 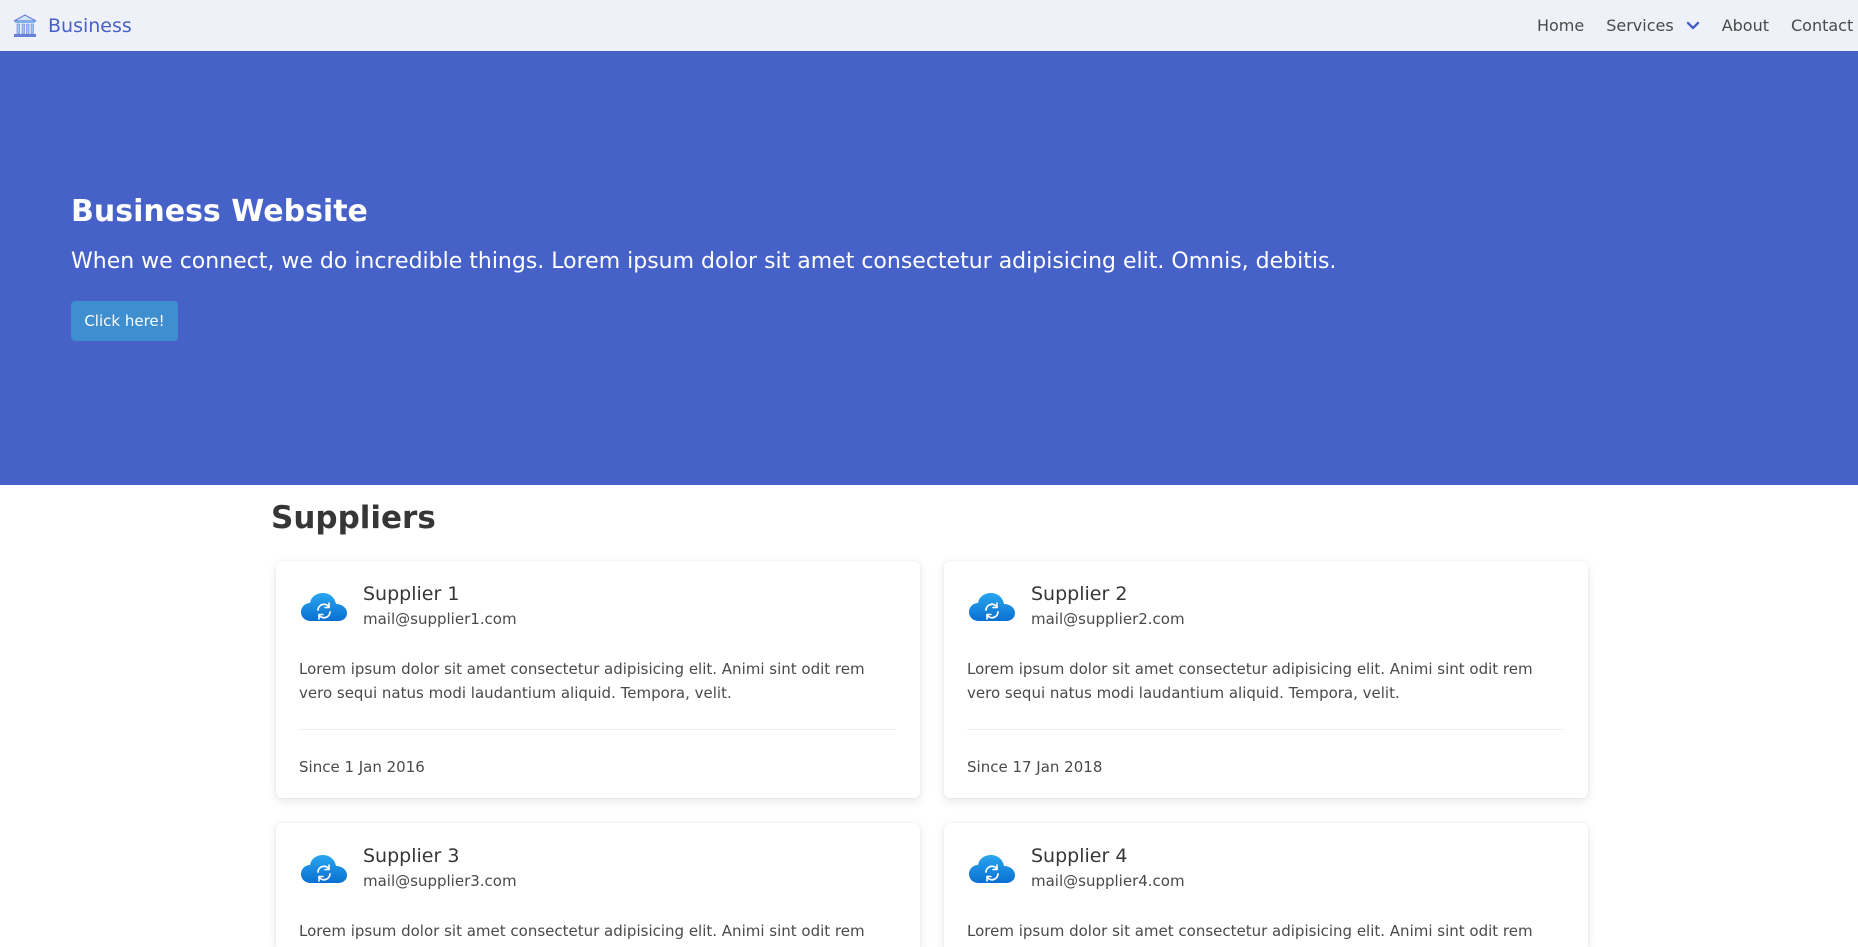 I want to click on supplier-card-header: Supplier 2 mail@supplier2.com, so click(x=1076, y=606).